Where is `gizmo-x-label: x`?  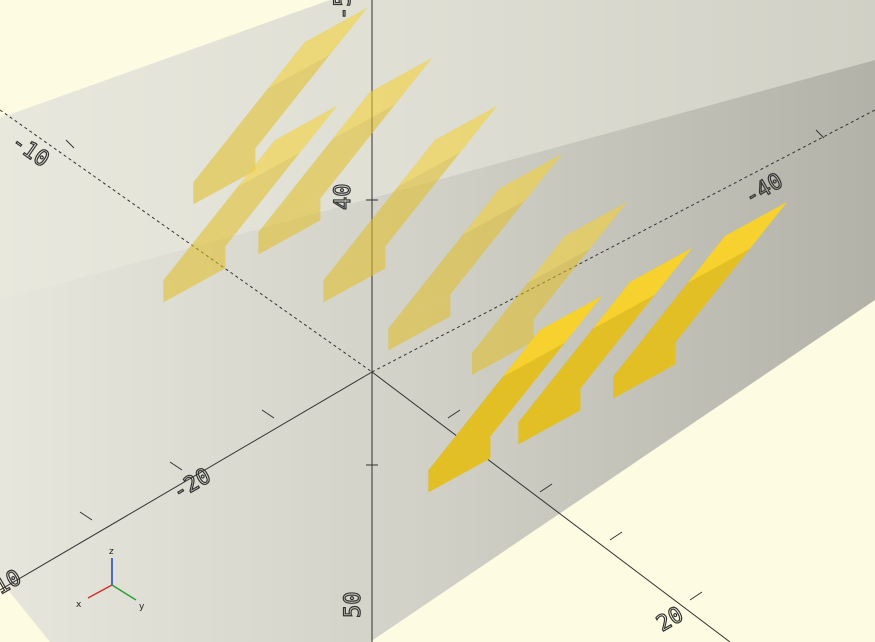 gizmo-x-label: x is located at coordinates (79, 605).